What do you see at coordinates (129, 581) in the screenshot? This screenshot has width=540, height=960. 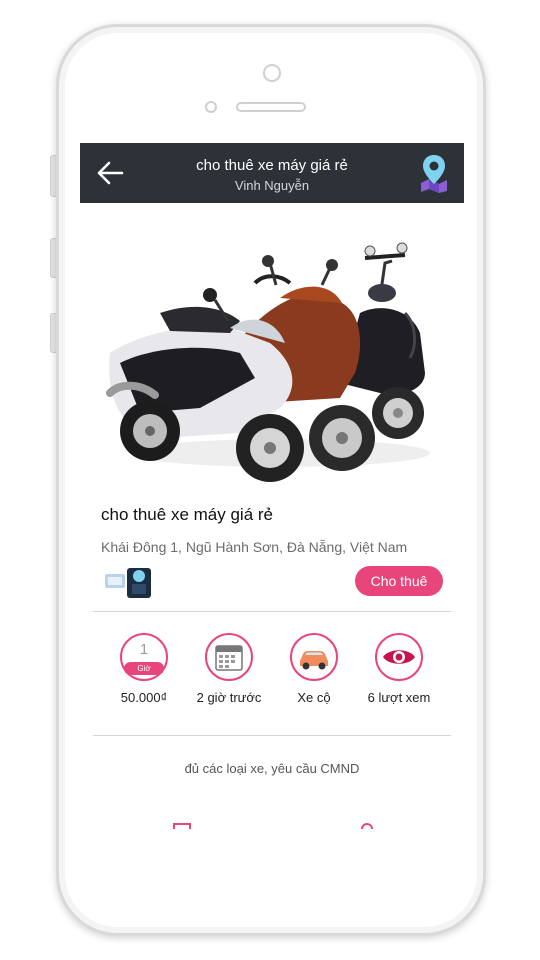 I see `seller-avatar` at bounding box center [129, 581].